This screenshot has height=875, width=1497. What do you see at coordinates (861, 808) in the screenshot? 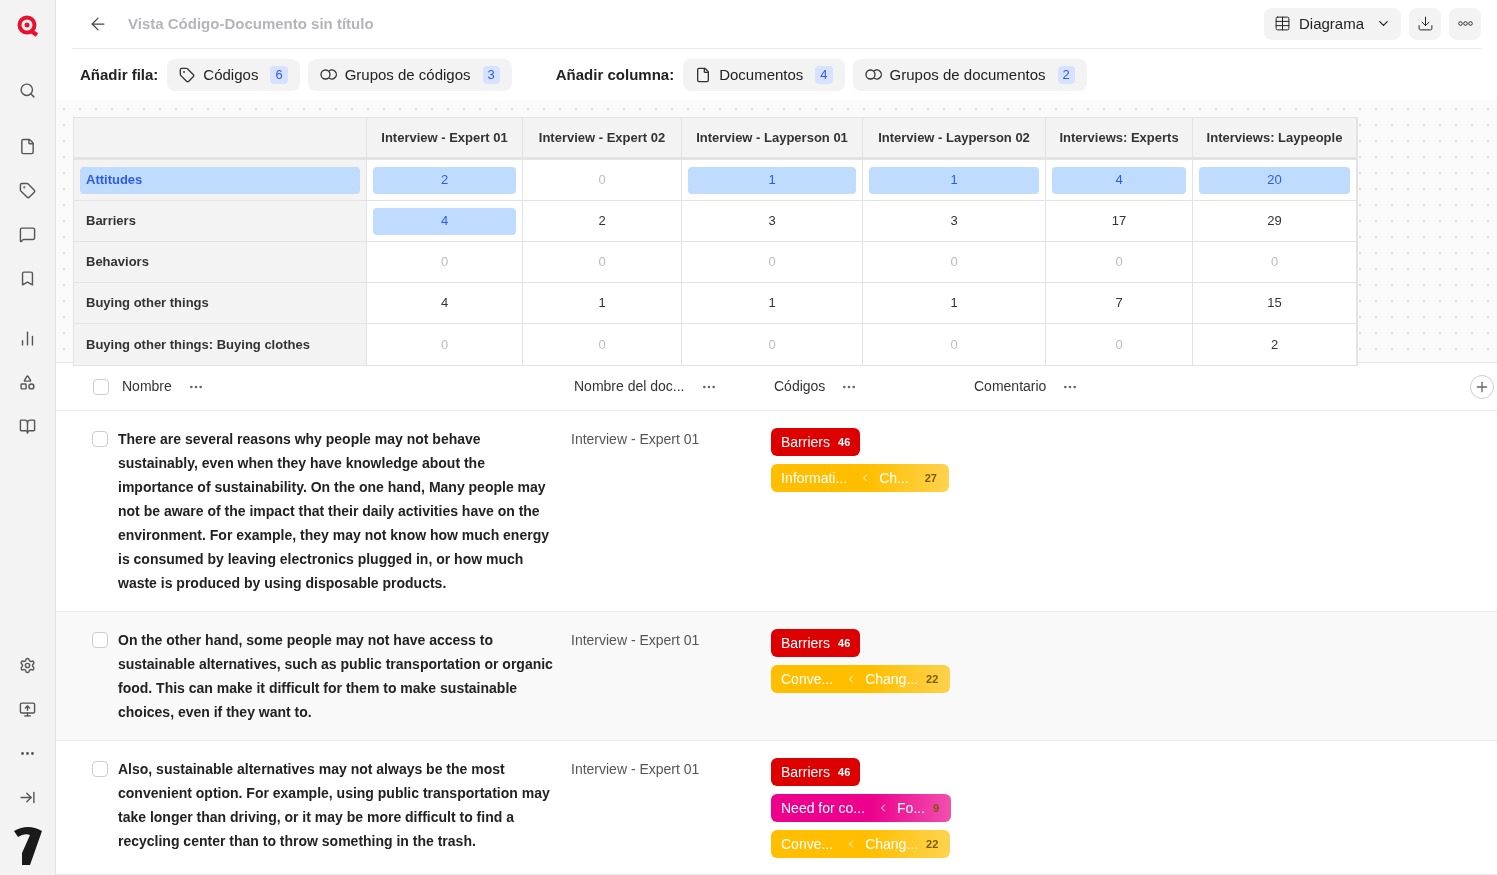
I see `code-tag: Need for co... Fo... 9` at bounding box center [861, 808].